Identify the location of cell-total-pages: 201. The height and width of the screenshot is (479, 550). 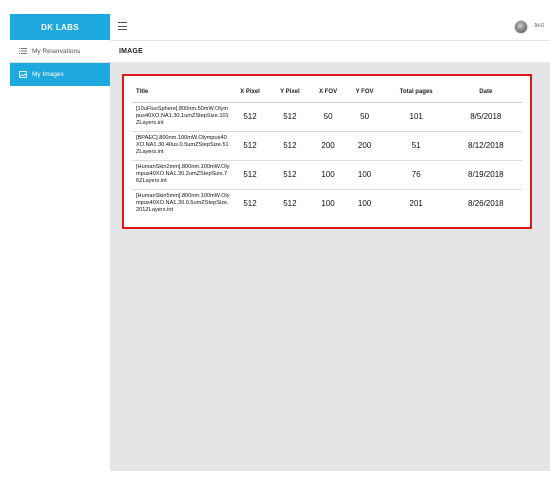
(416, 203).